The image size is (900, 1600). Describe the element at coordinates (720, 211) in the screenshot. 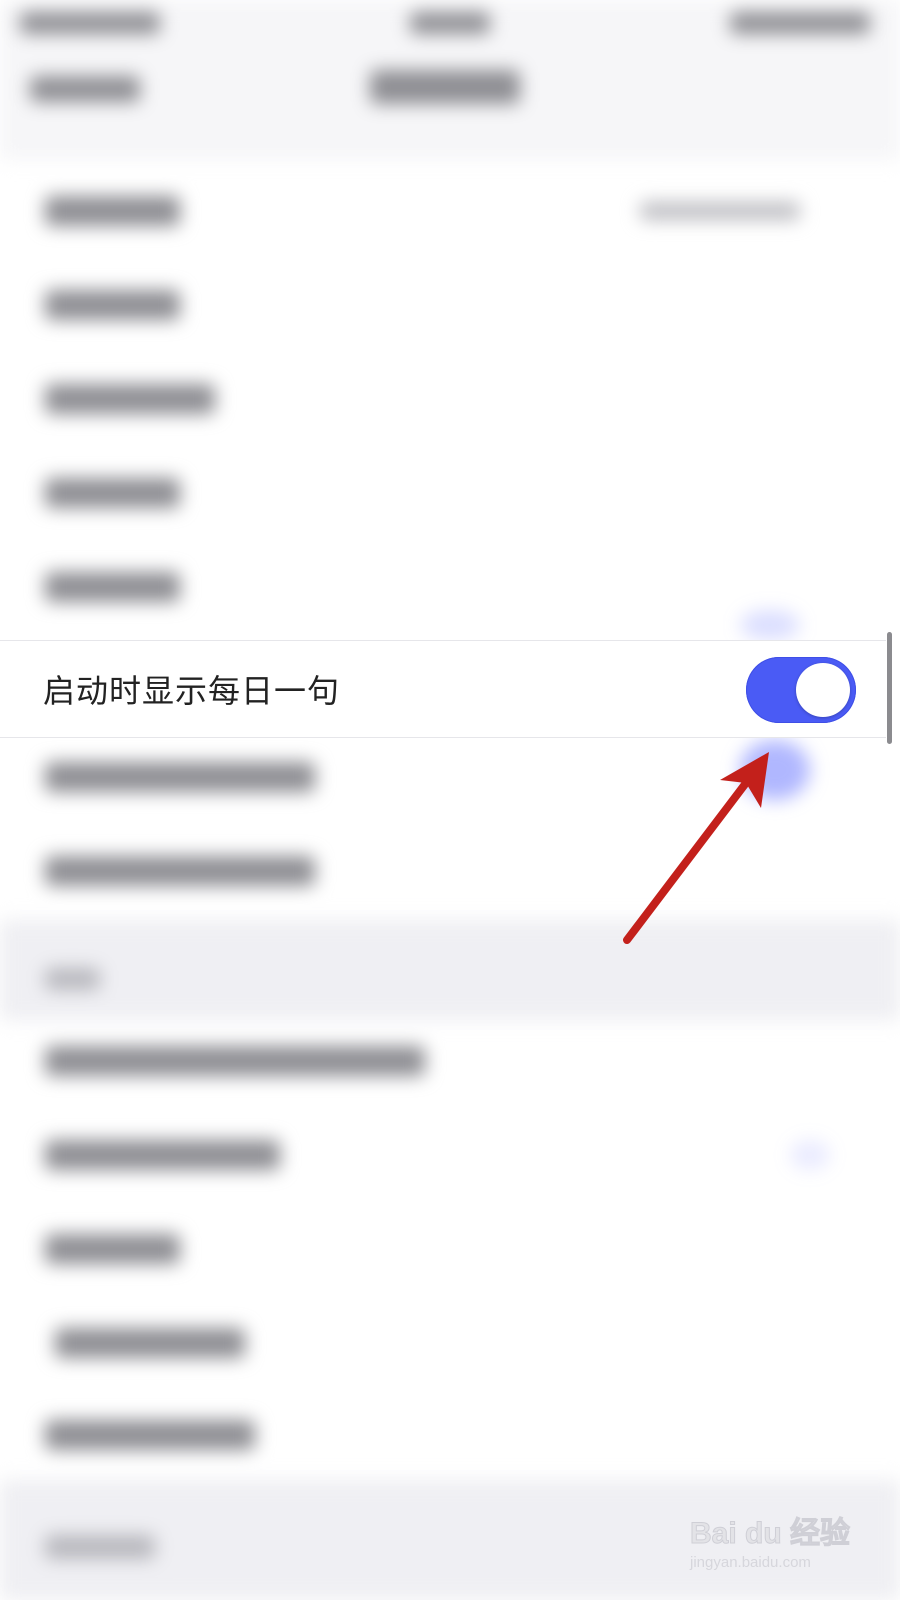

I see `settings-row-value` at that location.